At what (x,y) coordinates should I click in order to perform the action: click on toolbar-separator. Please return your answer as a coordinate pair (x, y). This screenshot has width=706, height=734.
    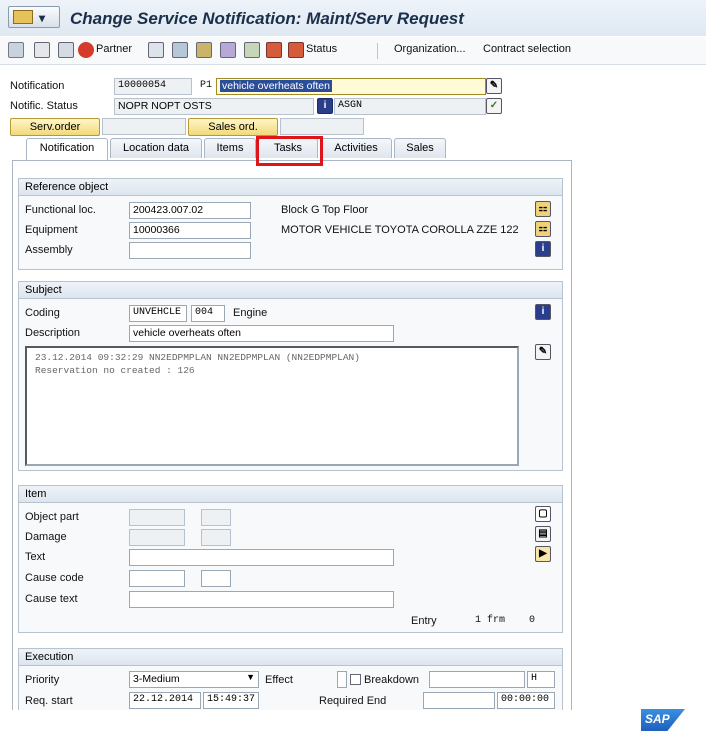
    Looking at the image, I should click on (377, 51).